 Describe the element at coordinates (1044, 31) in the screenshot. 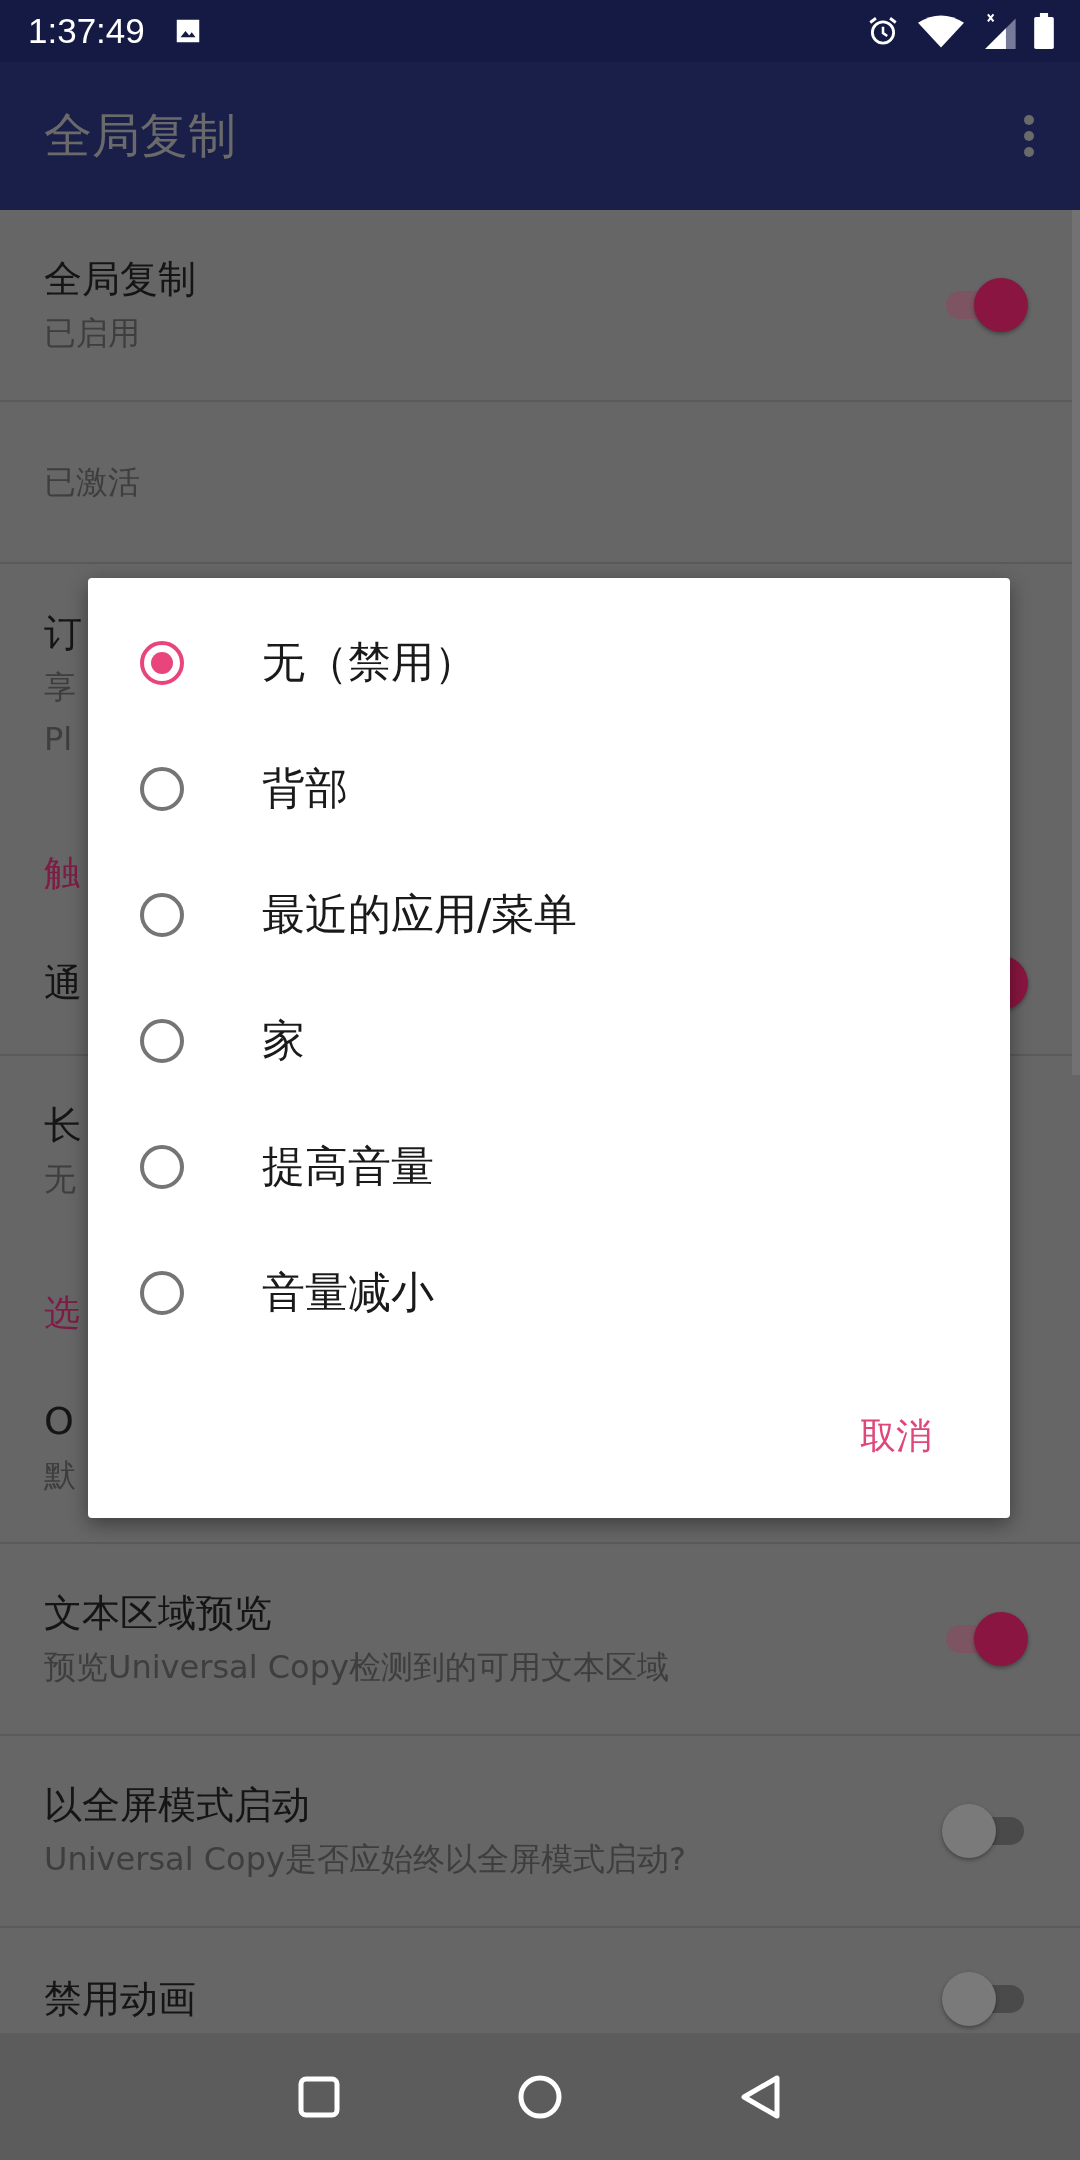

I see `battery-icon` at that location.